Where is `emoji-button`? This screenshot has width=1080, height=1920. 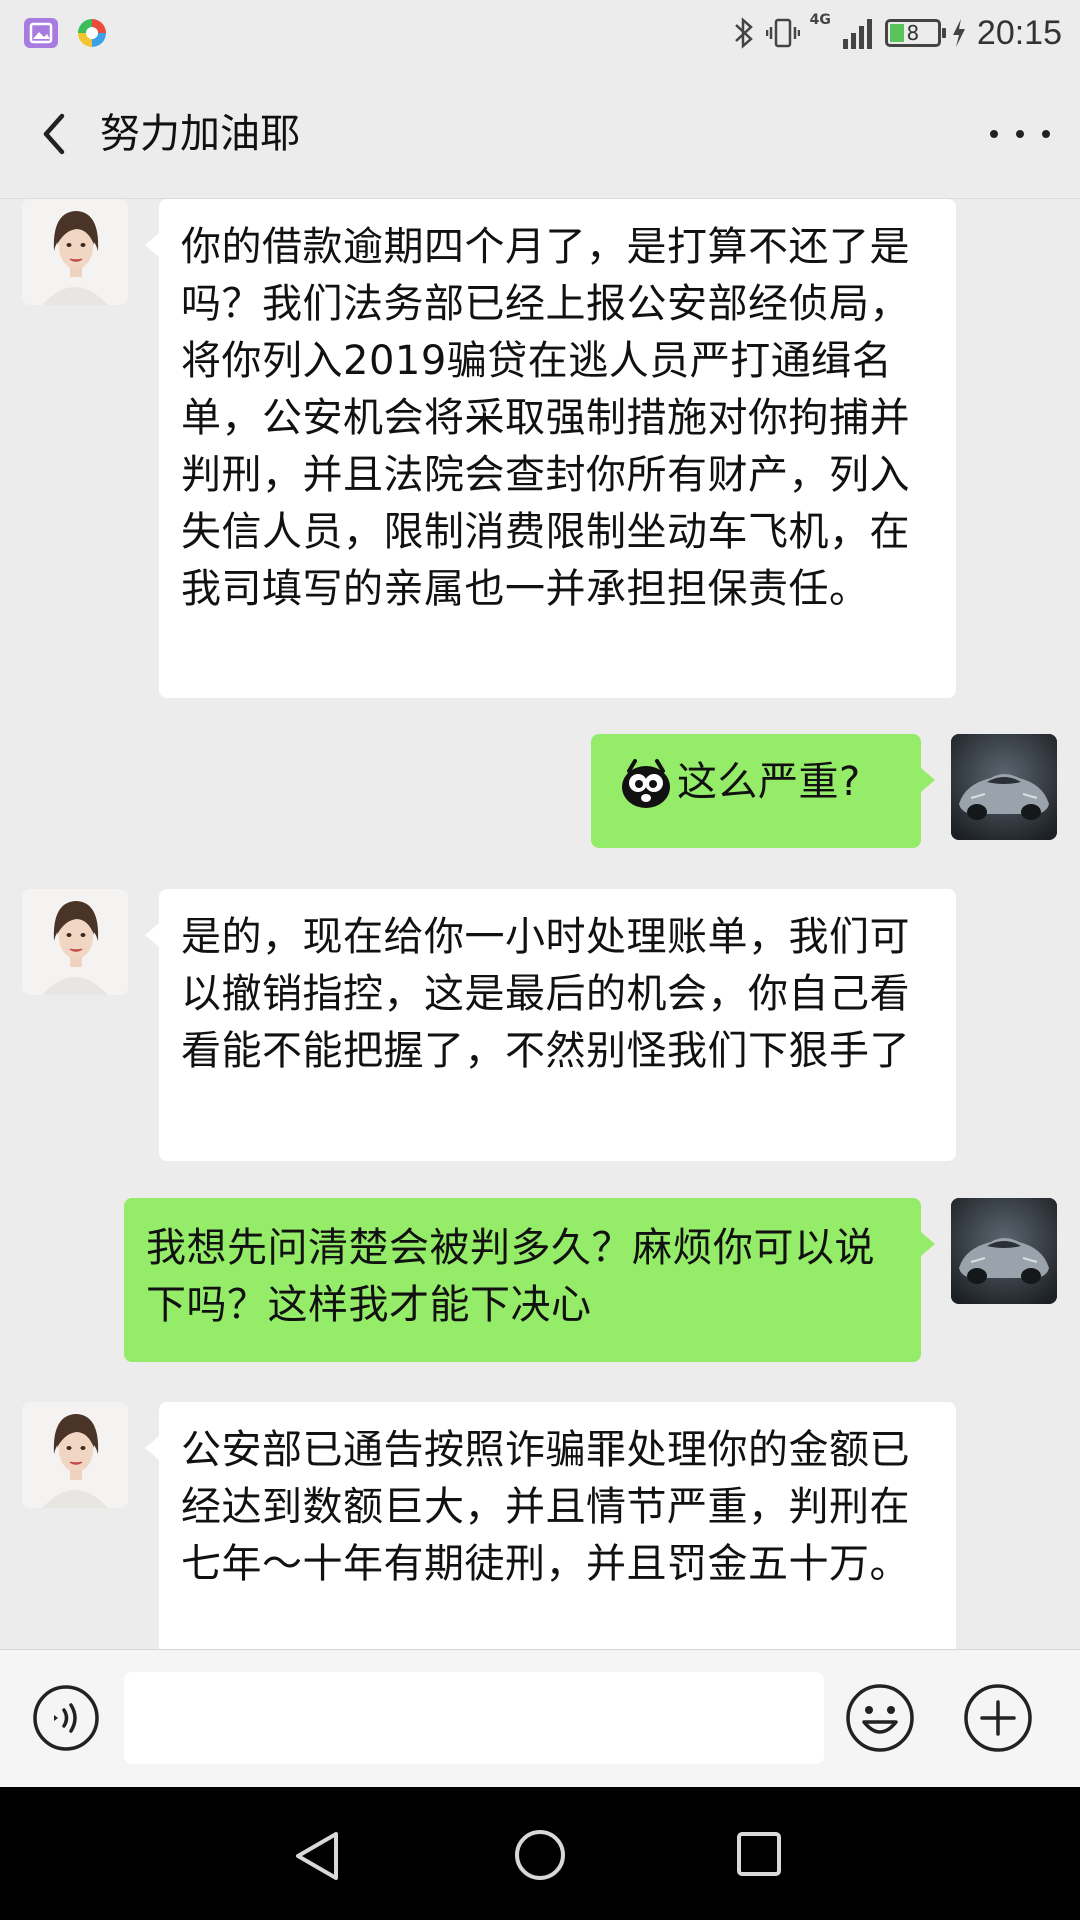 emoji-button is located at coordinates (880, 1718).